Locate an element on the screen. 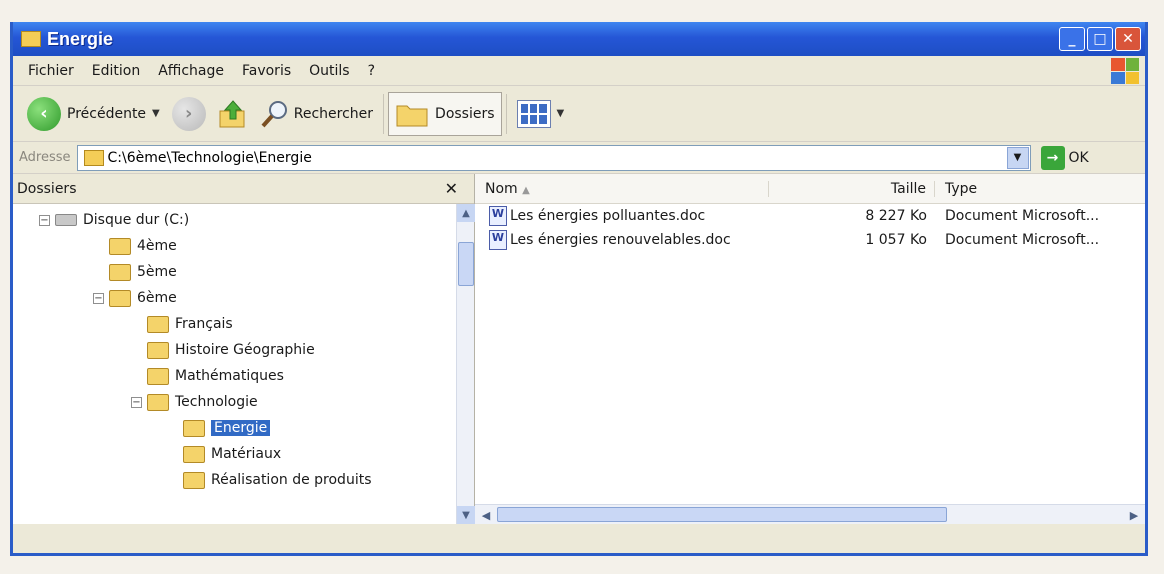  address-label: Adresse is located at coordinates (45, 157).